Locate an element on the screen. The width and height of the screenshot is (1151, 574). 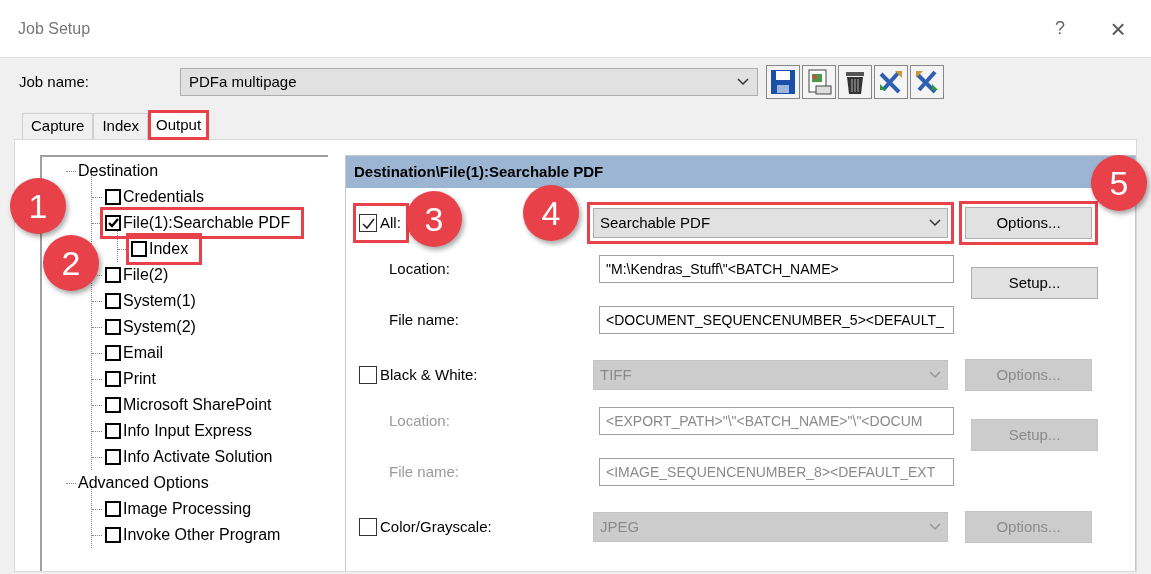
tab: Index is located at coordinates (121, 126).